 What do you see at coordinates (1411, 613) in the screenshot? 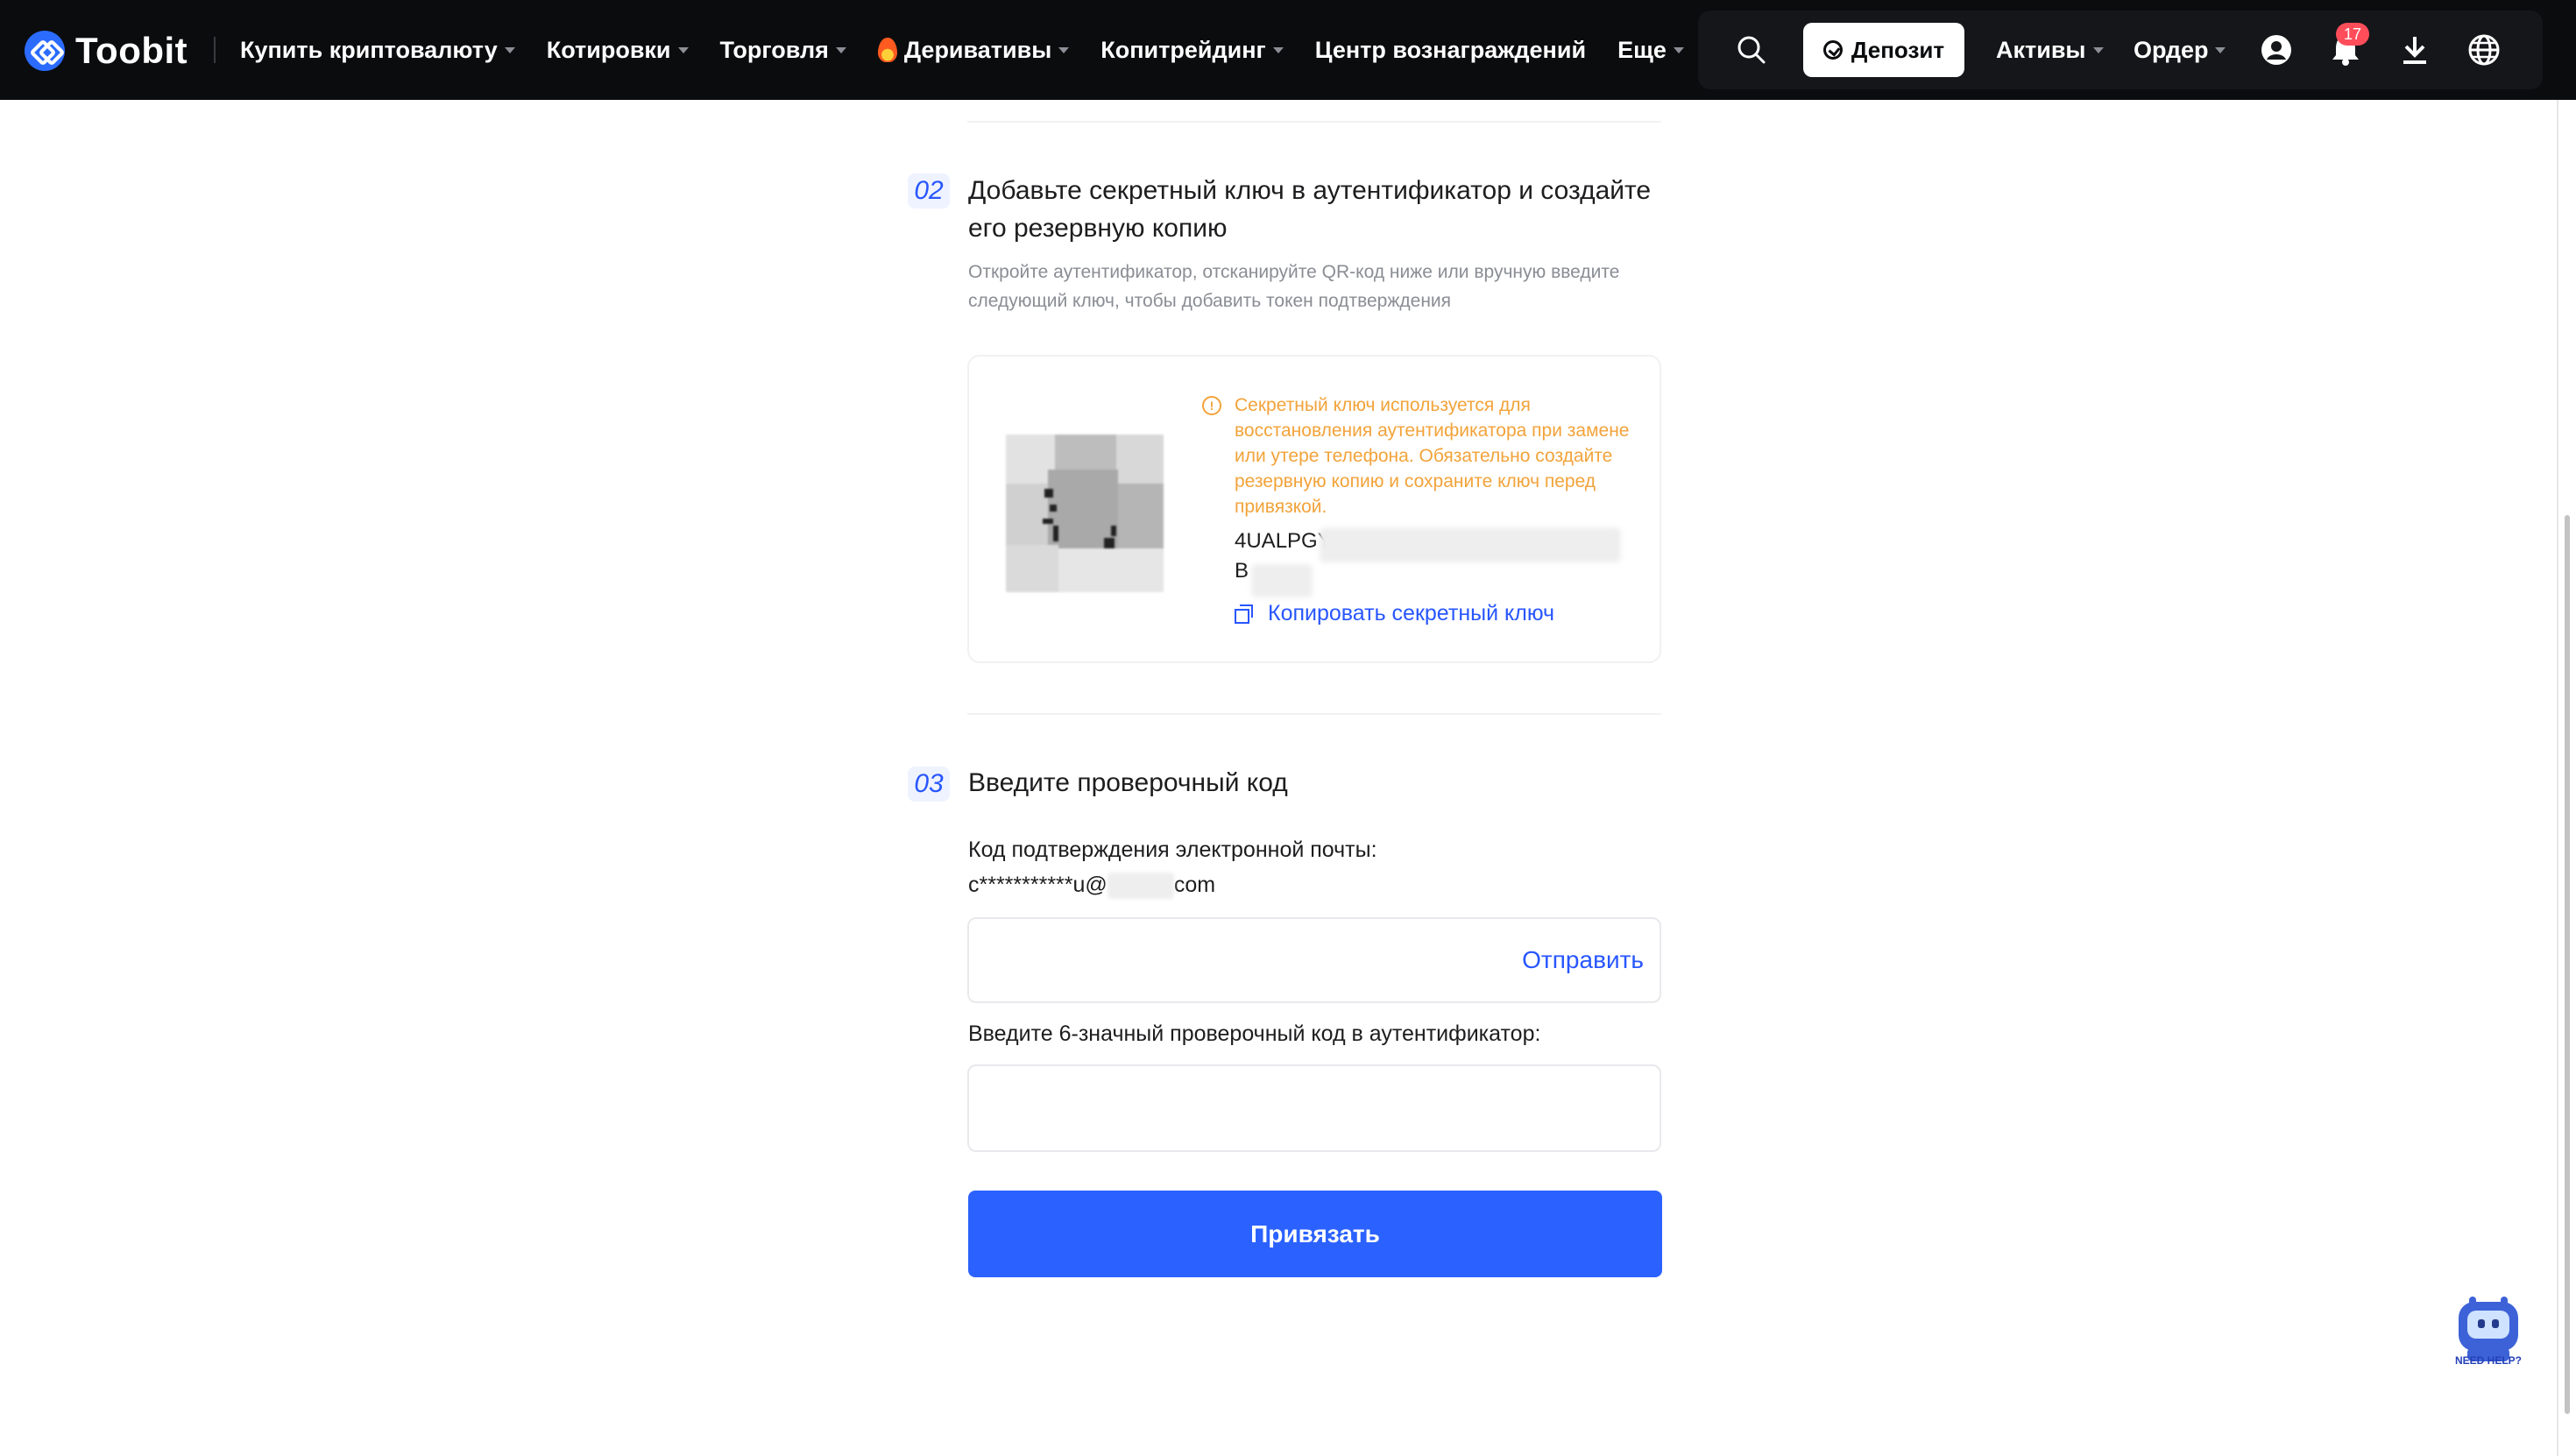
I see `copy-secret-key-label: Копировать секретный ключ` at bounding box center [1411, 613].